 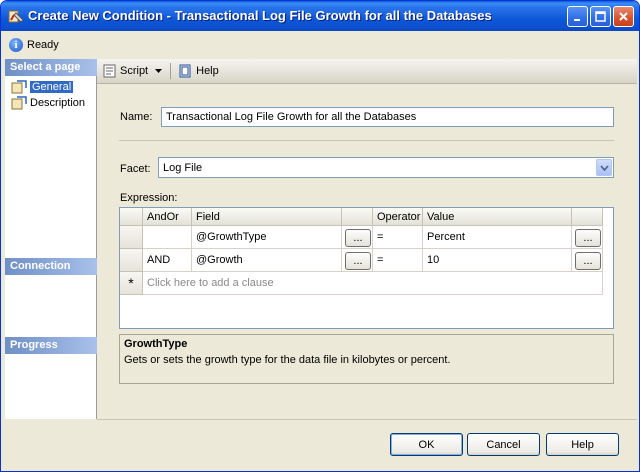 I want to click on facet-dropdown-button, so click(x=604, y=167).